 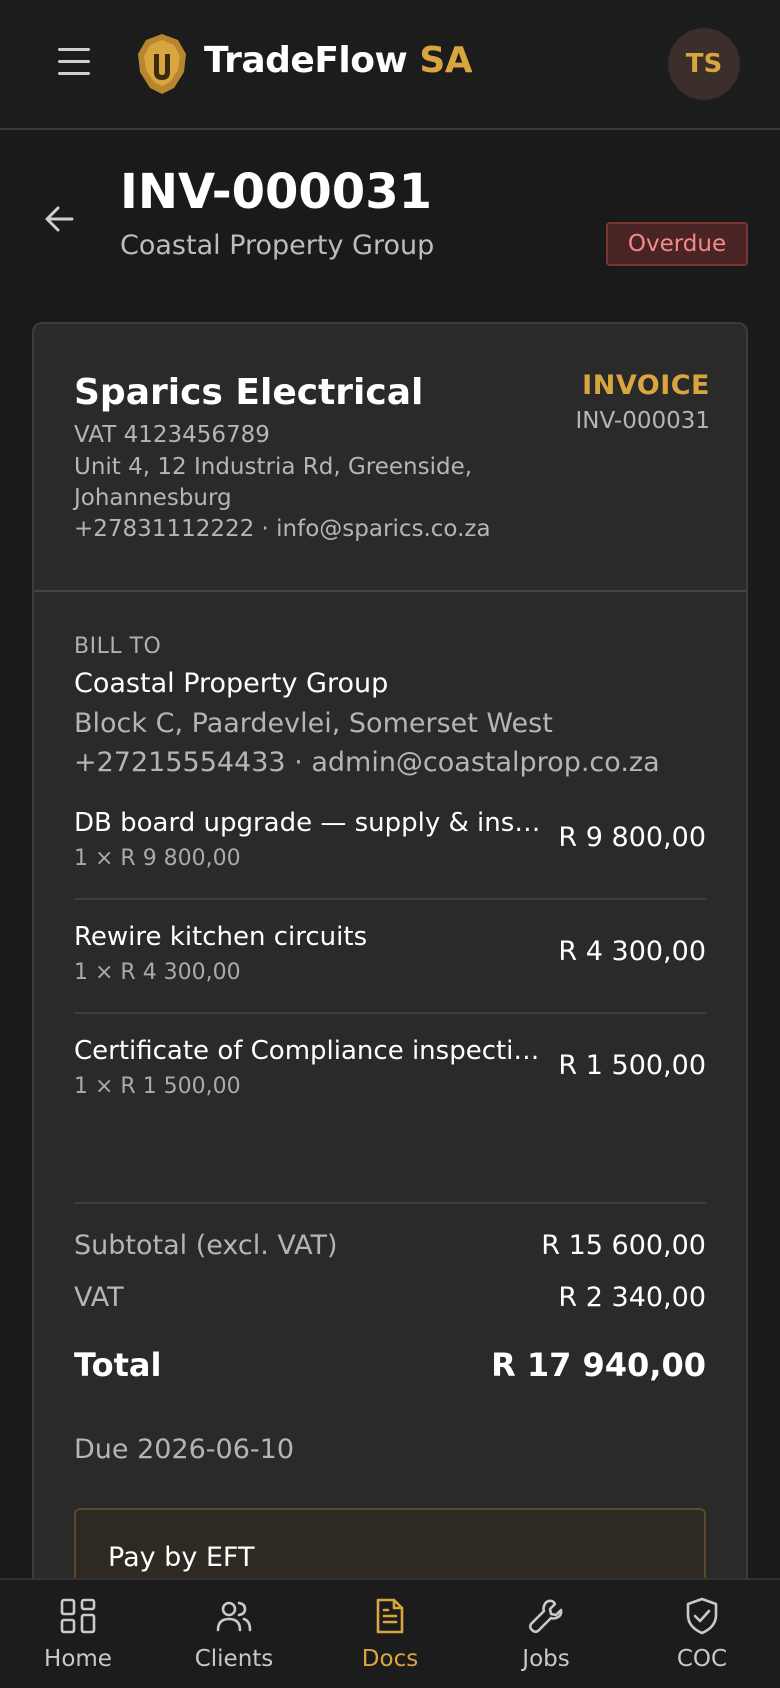 What do you see at coordinates (276, 192) in the screenshot?
I see `page-title: INV-000031` at bounding box center [276, 192].